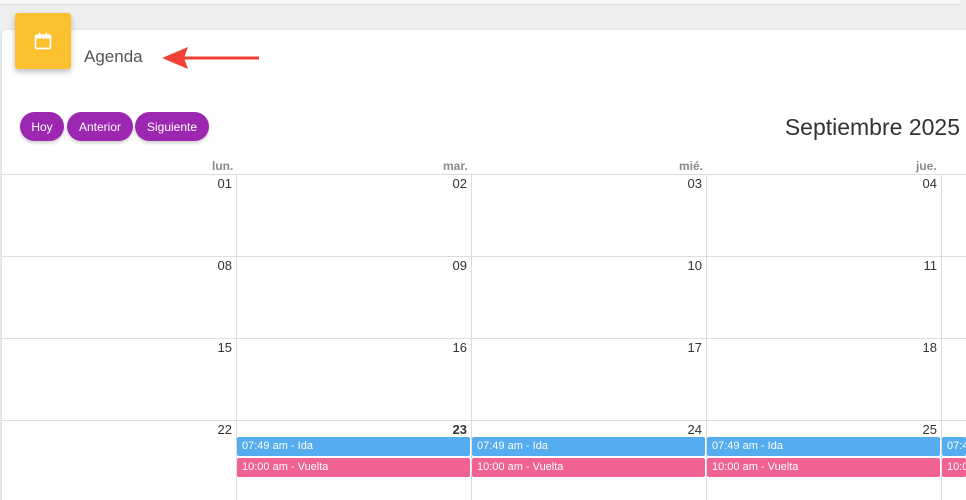 The width and height of the screenshot is (966, 500). What do you see at coordinates (452, 347) in the screenshot?
I see `day-cell-number: 16` at bounding box center [452, 347].